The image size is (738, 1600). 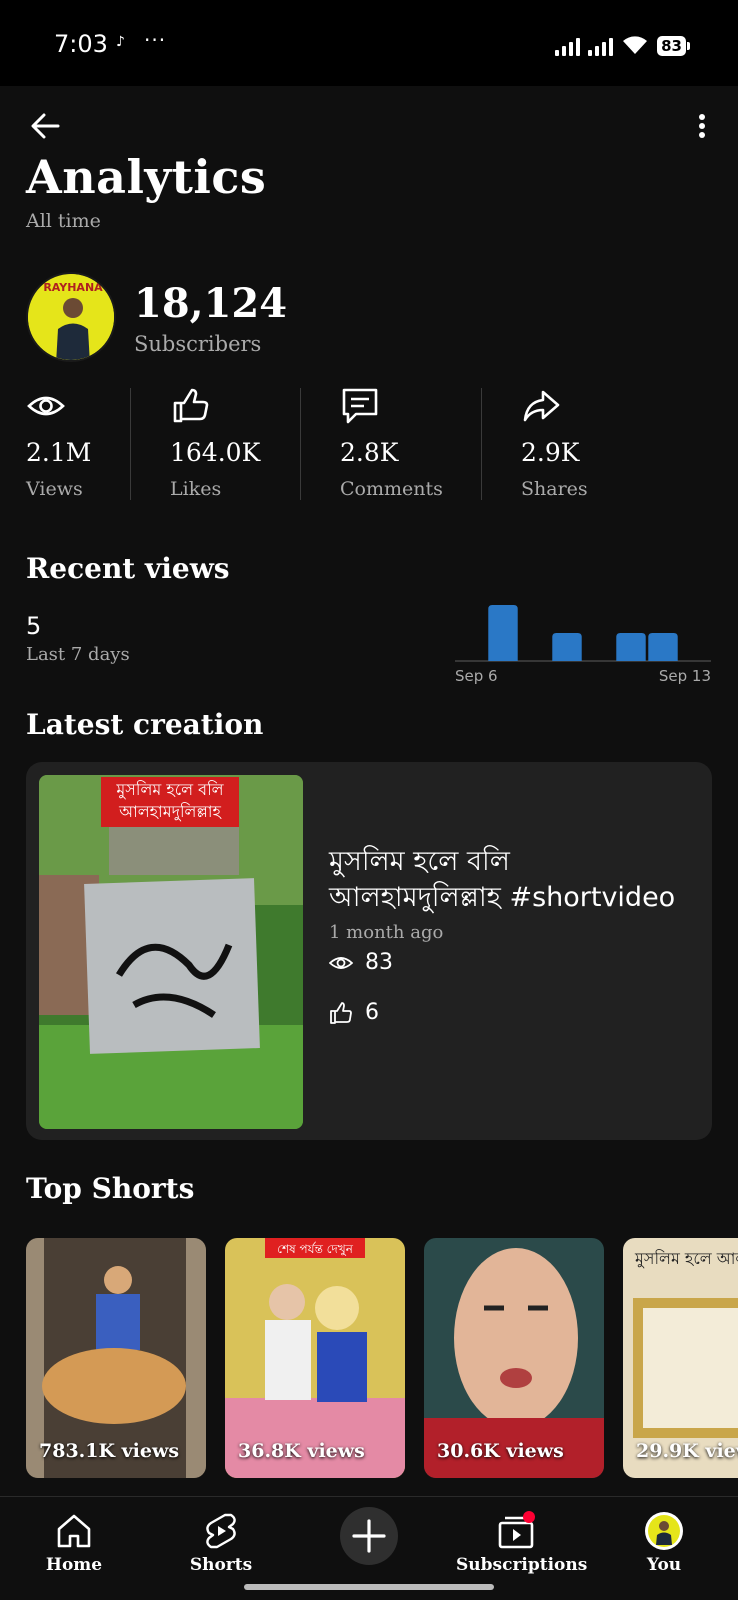 What do you see at coordinates (196, 489) in the screenshot?
I see `metric-label: Likes` at bounding box center [196, 489].